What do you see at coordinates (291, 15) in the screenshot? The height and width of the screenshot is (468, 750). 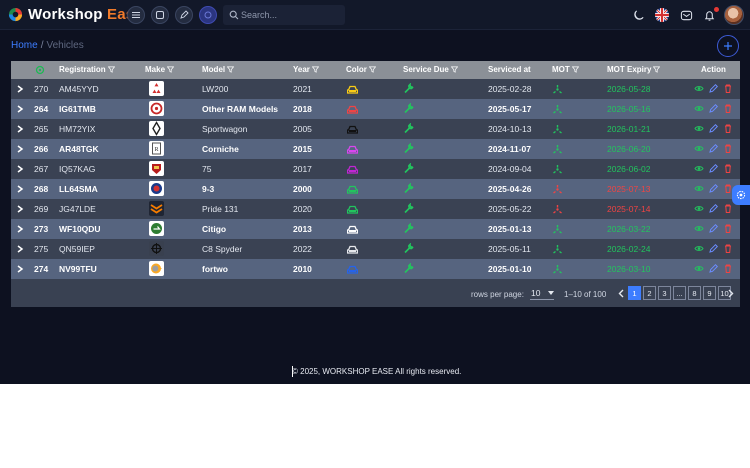 I see `search-input` at bounding box center [291, 15].